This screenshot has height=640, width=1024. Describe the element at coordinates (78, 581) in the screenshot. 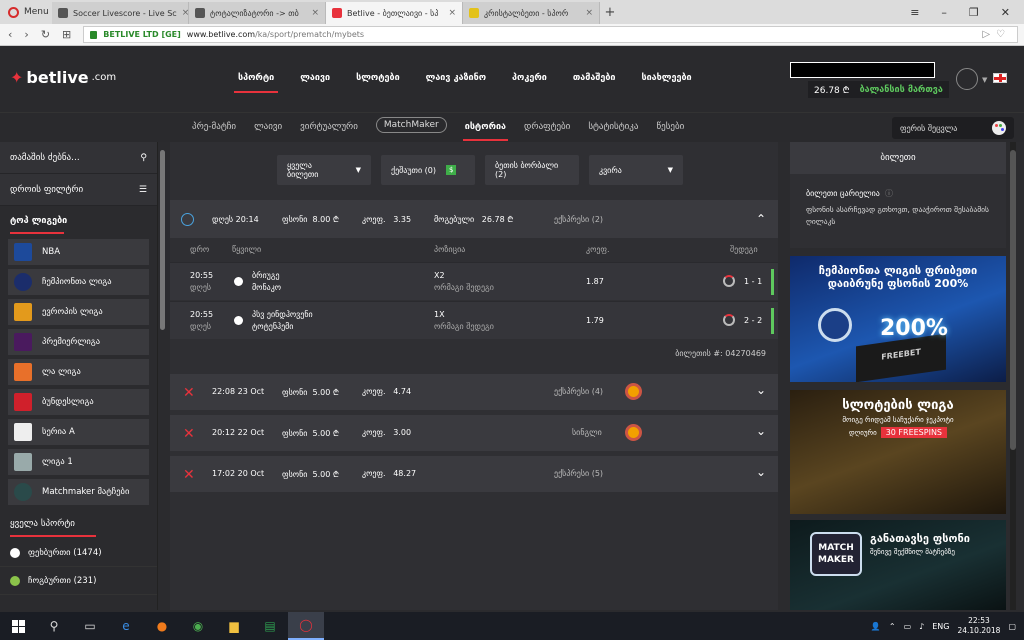

I see `sport-item: ჩოგბურთი (231)` at that location.